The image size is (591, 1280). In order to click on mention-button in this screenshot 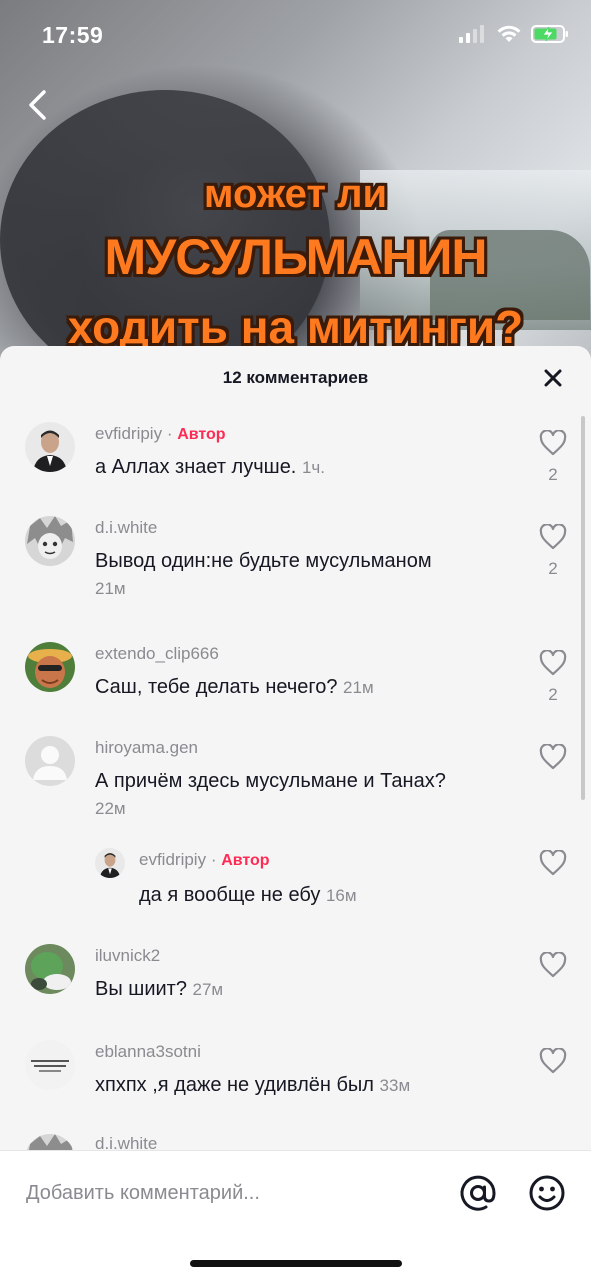, I will do `click(478, 1193)`.